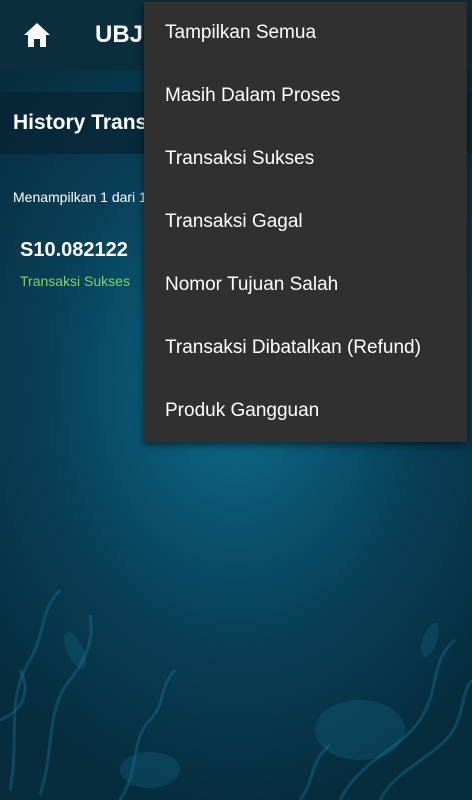 Image resolution: width=472 pixels, height=800 pixels. What do you see at coordinates (305, 284) in the screenshot?
I see `menu-item-wrong-number: Nomor Tujuan Salah` at bounding box center [305, 284].